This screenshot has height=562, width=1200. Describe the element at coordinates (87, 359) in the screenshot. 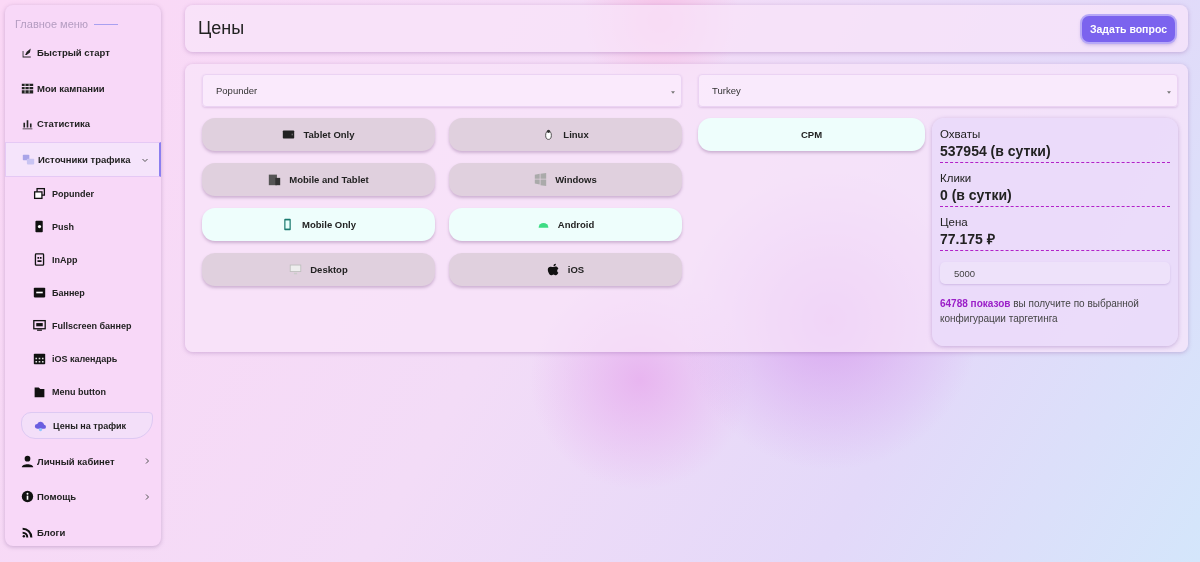

I see `sidebar-subitem: iOS календарь` at that location.